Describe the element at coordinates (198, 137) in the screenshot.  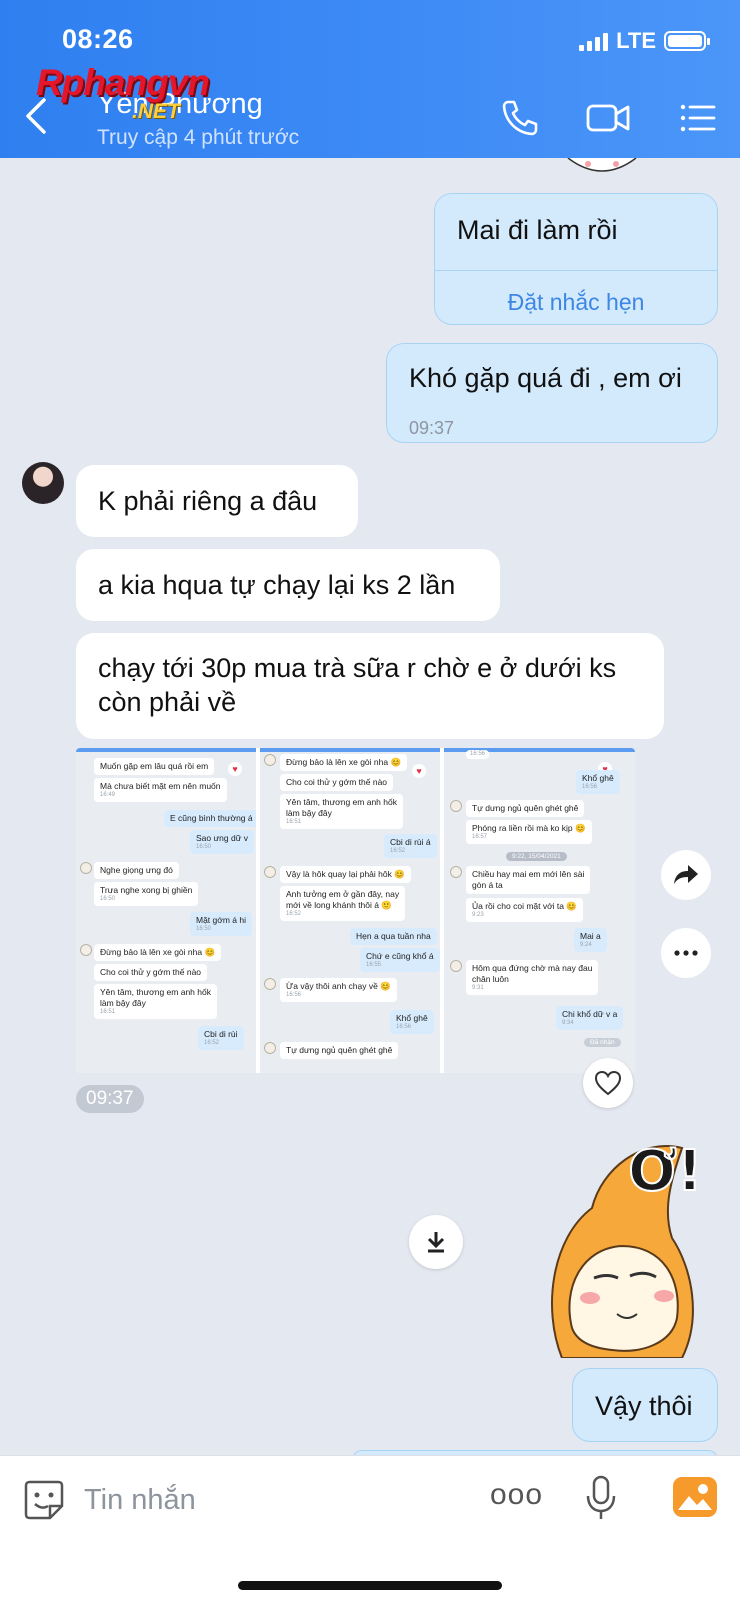
I see `contact-last-seen: Truy cập 4 phút trước` at that location.